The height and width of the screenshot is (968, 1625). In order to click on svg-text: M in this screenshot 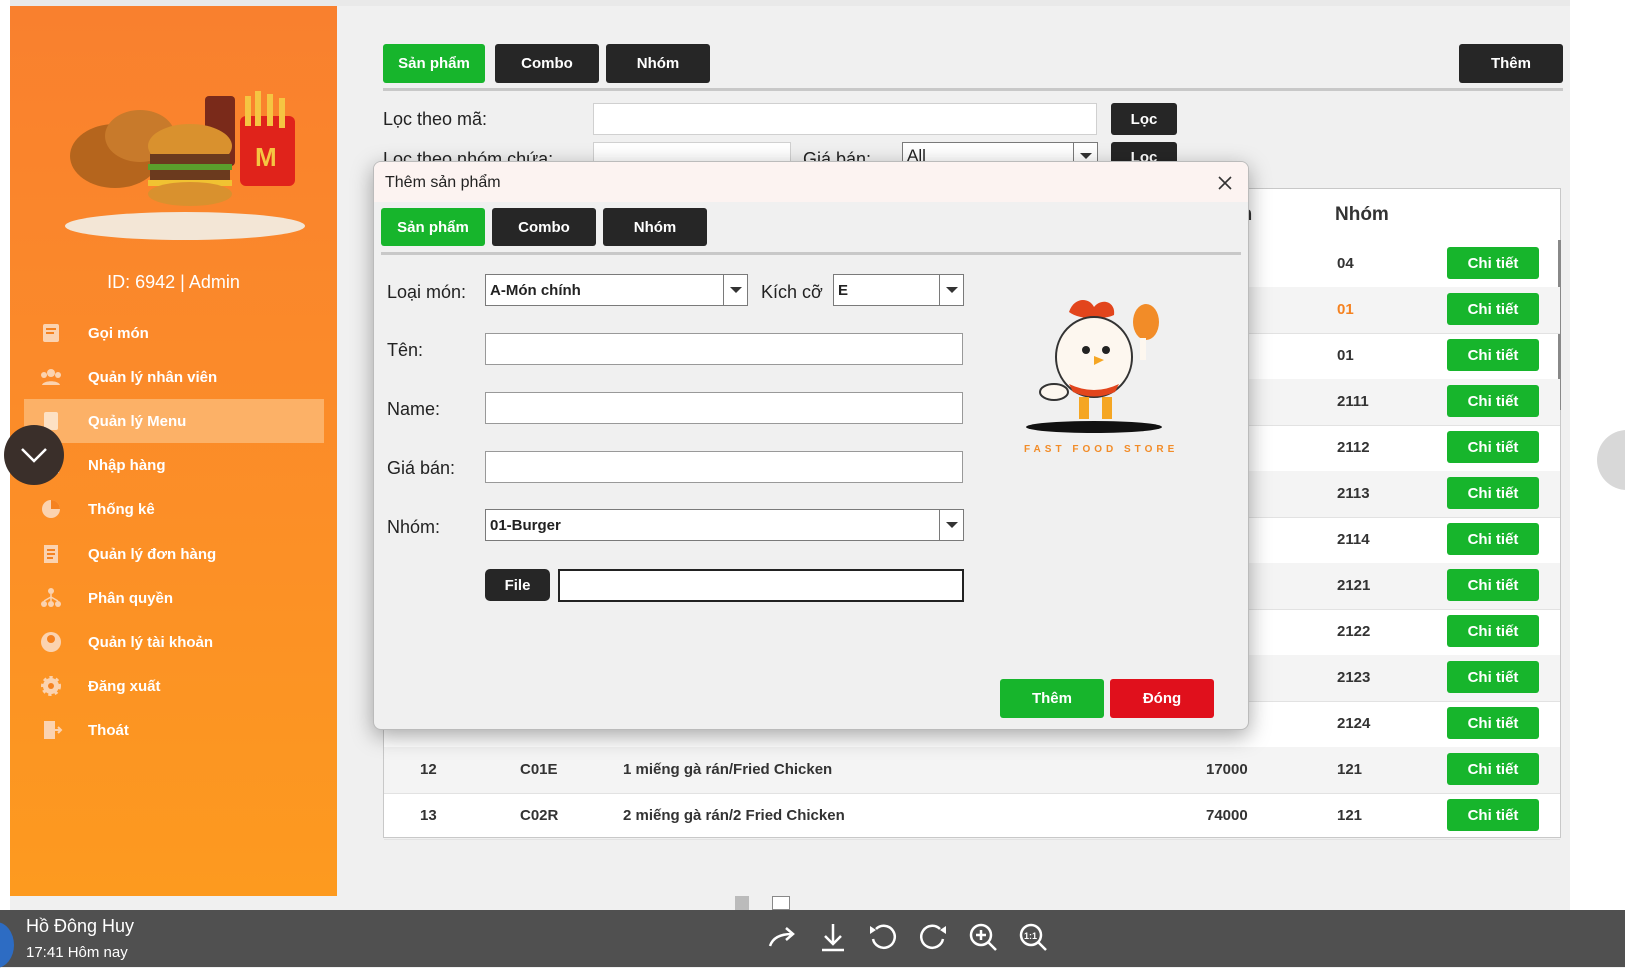, I will do `click(266, 157)`.